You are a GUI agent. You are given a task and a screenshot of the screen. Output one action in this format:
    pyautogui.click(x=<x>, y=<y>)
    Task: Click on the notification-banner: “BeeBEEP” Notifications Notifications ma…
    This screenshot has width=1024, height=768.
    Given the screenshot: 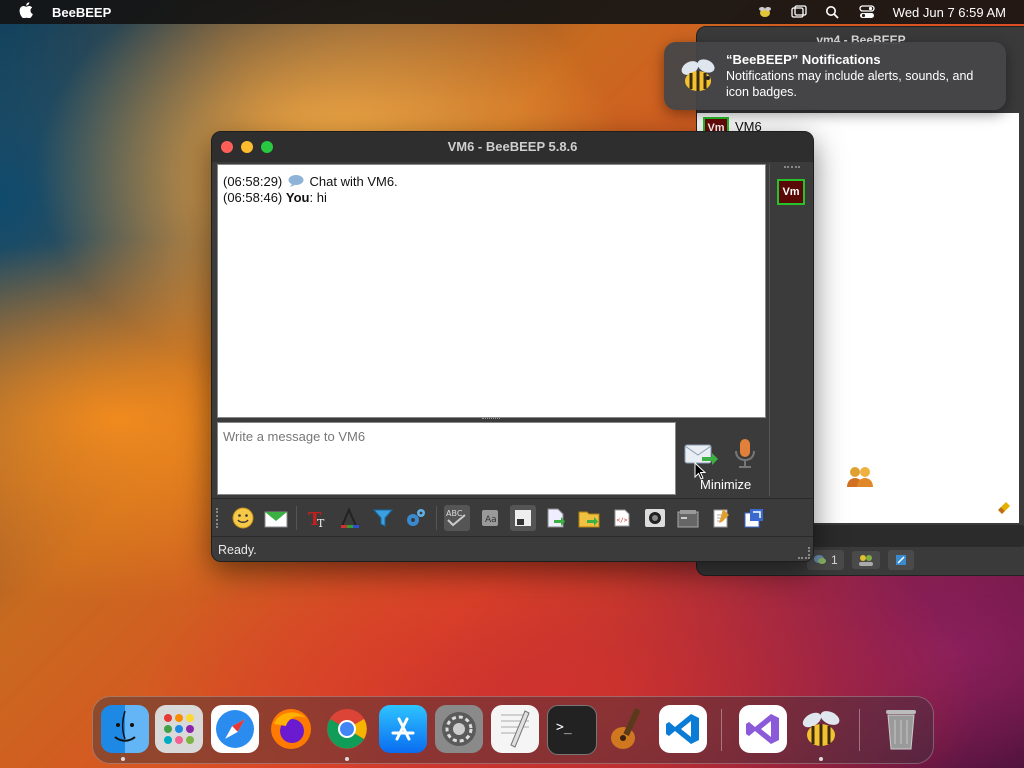 What is the action you would take?
    pyautogui.click(x=835, y=76)
    